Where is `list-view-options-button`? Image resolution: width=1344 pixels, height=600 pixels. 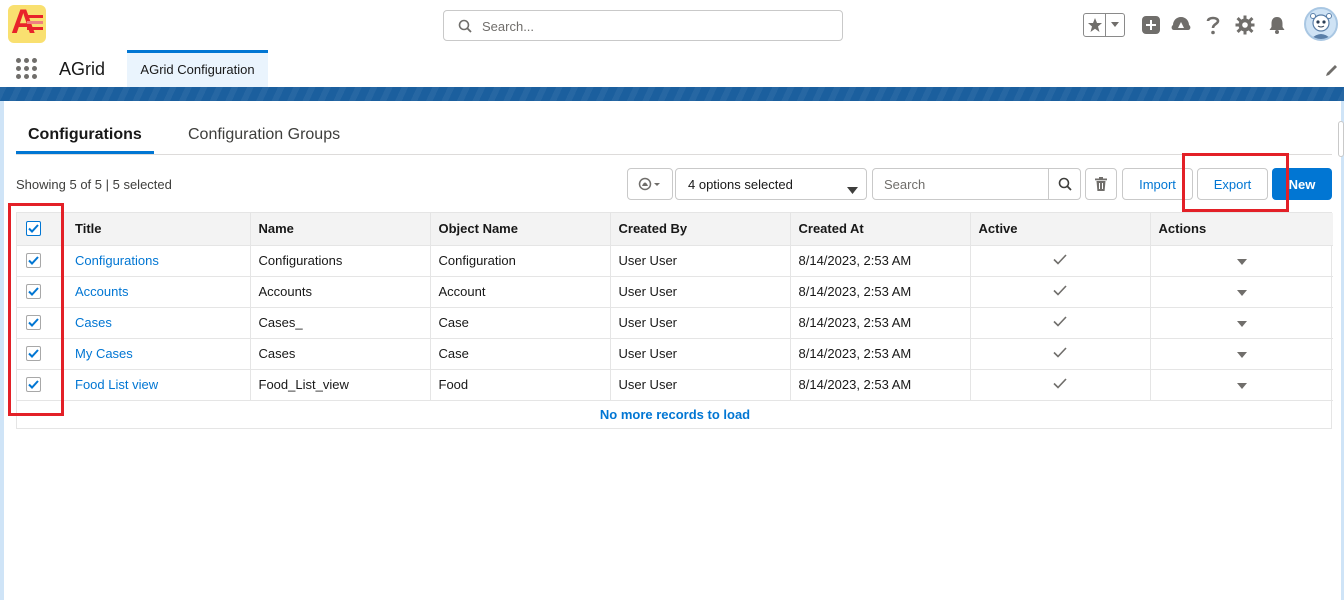
list-view-options-button is located at coordinates (650, 184).